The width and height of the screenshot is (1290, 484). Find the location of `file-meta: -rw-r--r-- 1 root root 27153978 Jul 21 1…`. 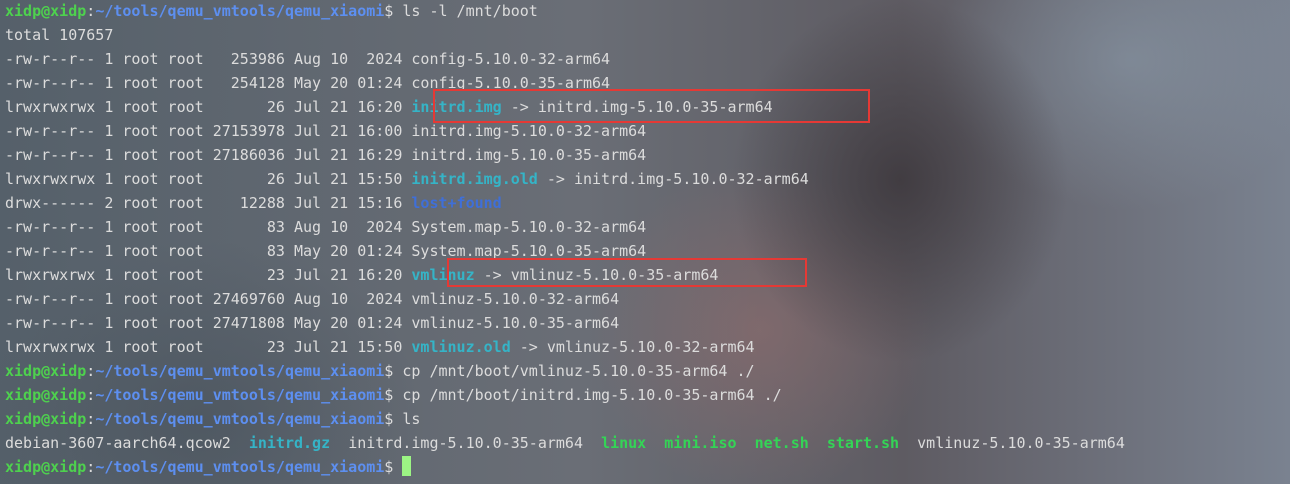

file-meta: -rw-r--r-- 1 root root 27153978 Jul 21 1… is located at coordinates (208, 131).